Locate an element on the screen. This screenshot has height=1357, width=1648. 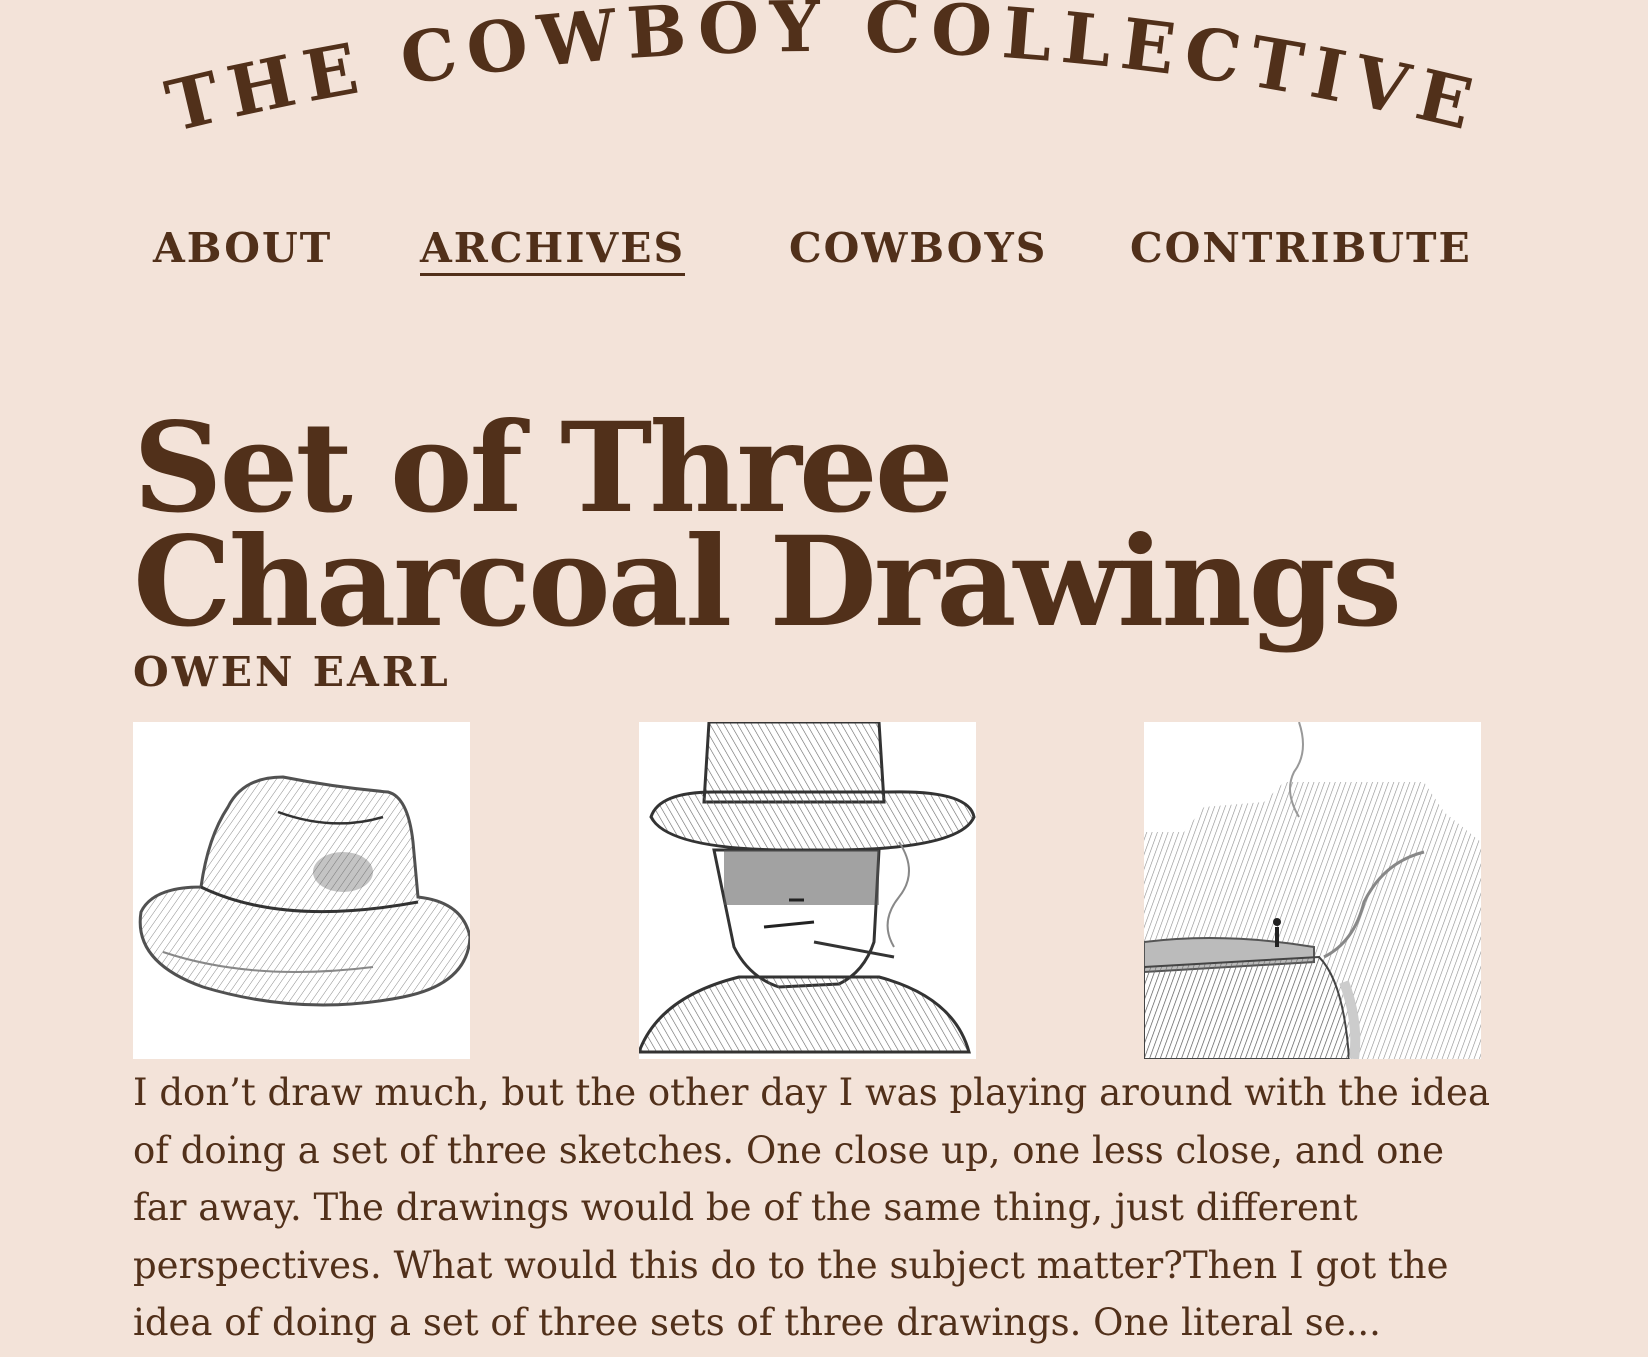
svg-text: THE COWBOY COLLECTIVE is located at coordinates (823, 74).